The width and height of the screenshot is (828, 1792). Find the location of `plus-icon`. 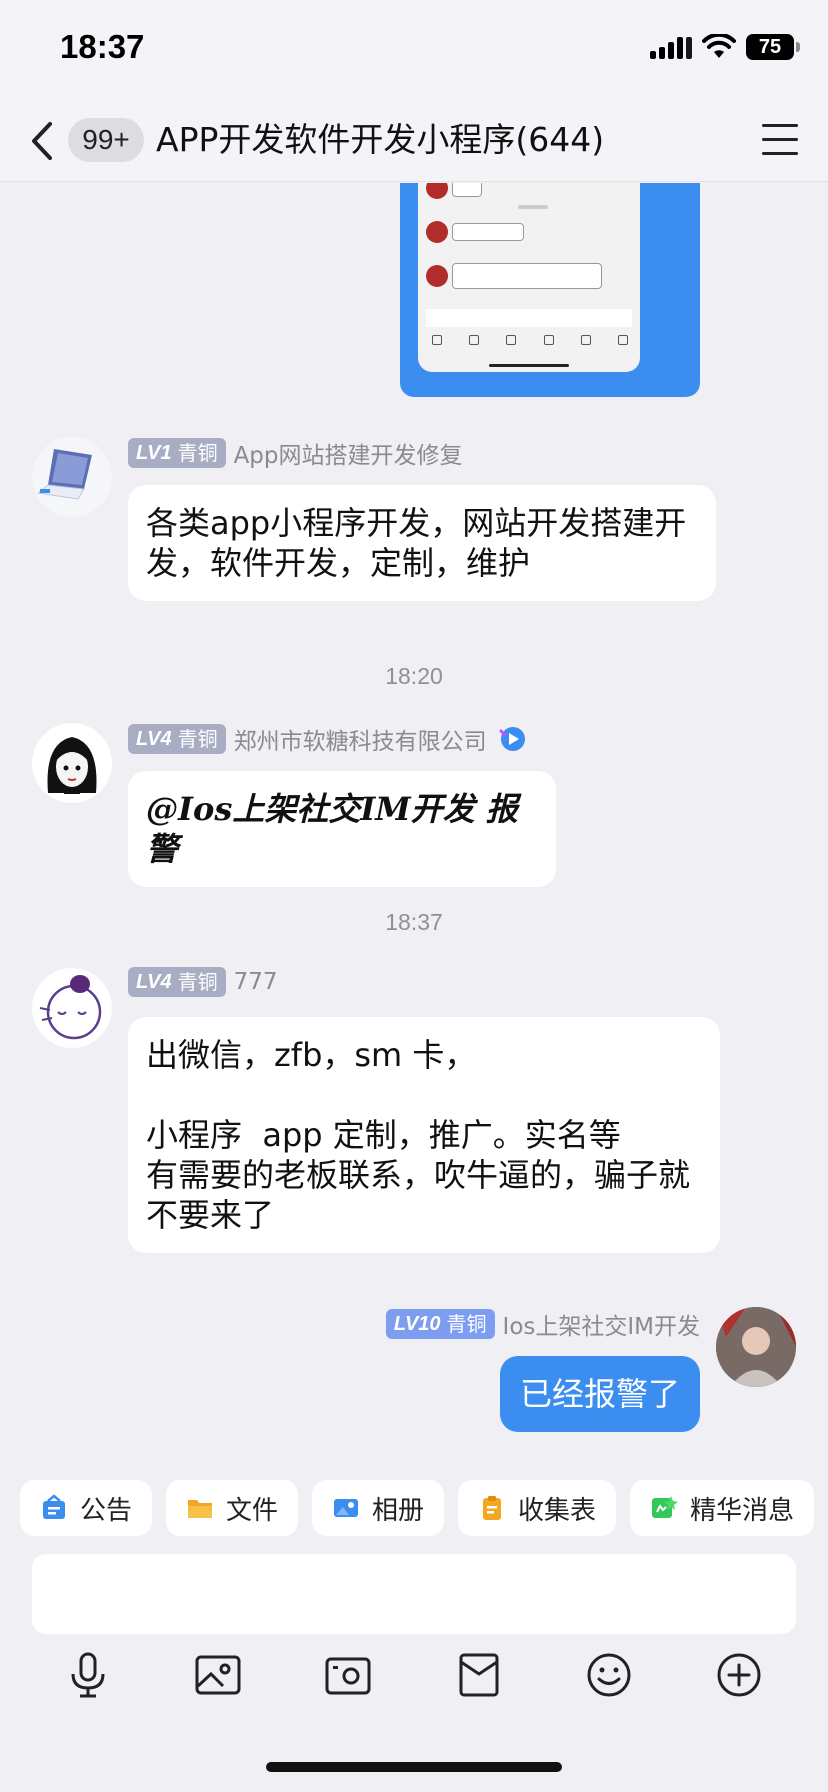

plus-icon is located at coordinates (739, 1675).